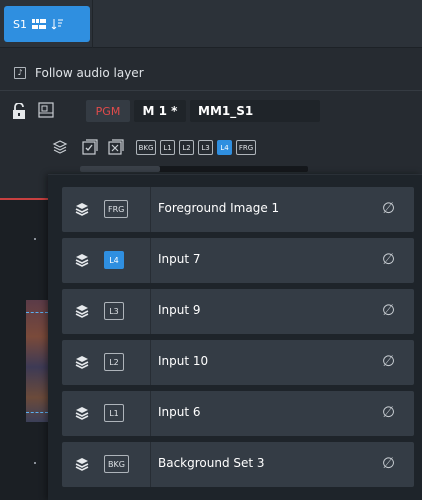 The width and height of the screenshot is (422, 500). Describe the element at coordinates (20, 73) in the screenshot. I see `music-note-icon: ♪` at that location.